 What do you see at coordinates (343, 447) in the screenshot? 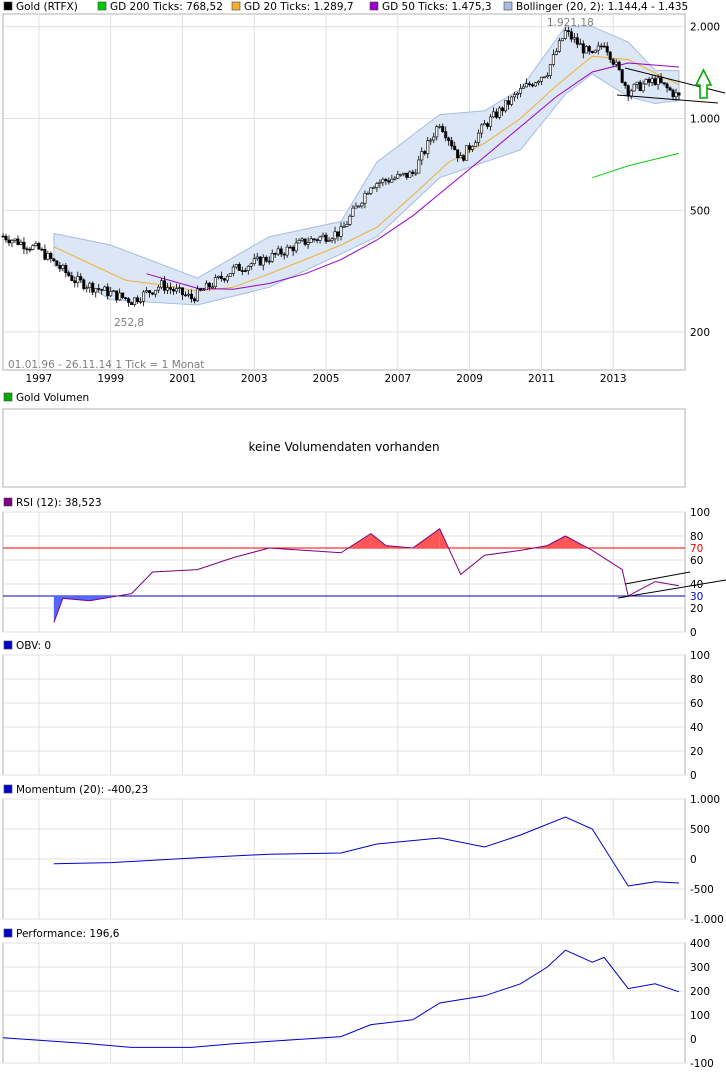
I see `no-volume-message: keine Volumendaten vorhanden` at bounding box center [343, 447].